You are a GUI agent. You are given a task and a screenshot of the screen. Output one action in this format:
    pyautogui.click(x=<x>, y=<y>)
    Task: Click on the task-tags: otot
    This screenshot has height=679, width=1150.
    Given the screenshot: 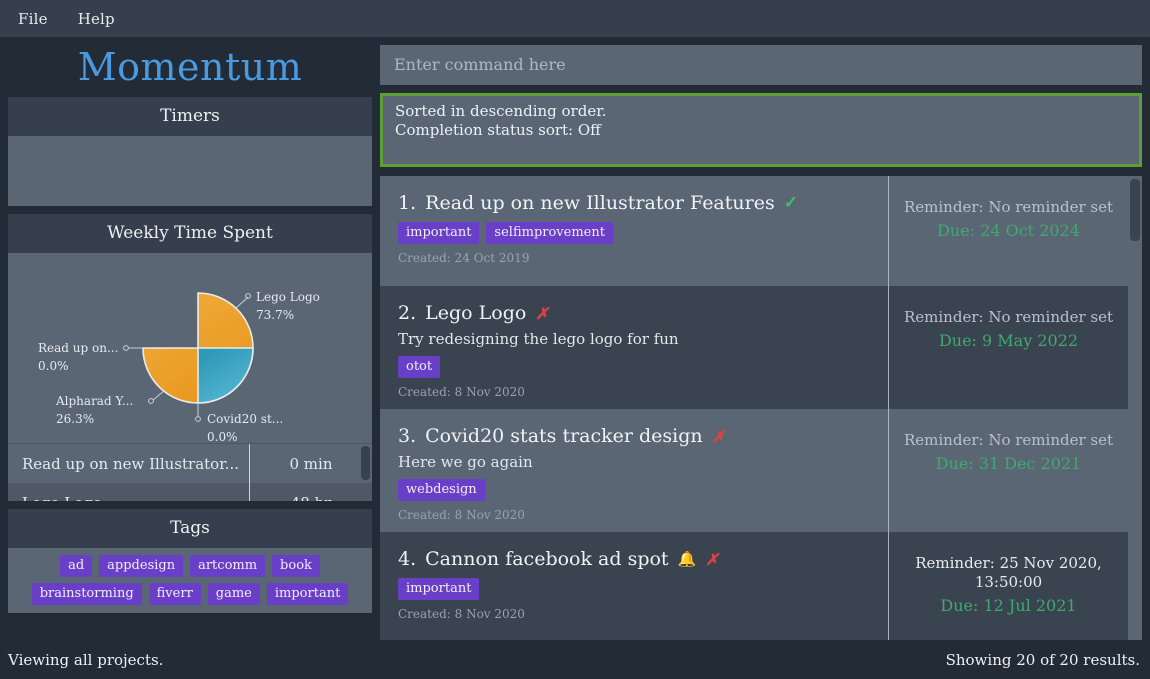 What is the action you would take?
    pyautogui.click(x=636, y=367)
    